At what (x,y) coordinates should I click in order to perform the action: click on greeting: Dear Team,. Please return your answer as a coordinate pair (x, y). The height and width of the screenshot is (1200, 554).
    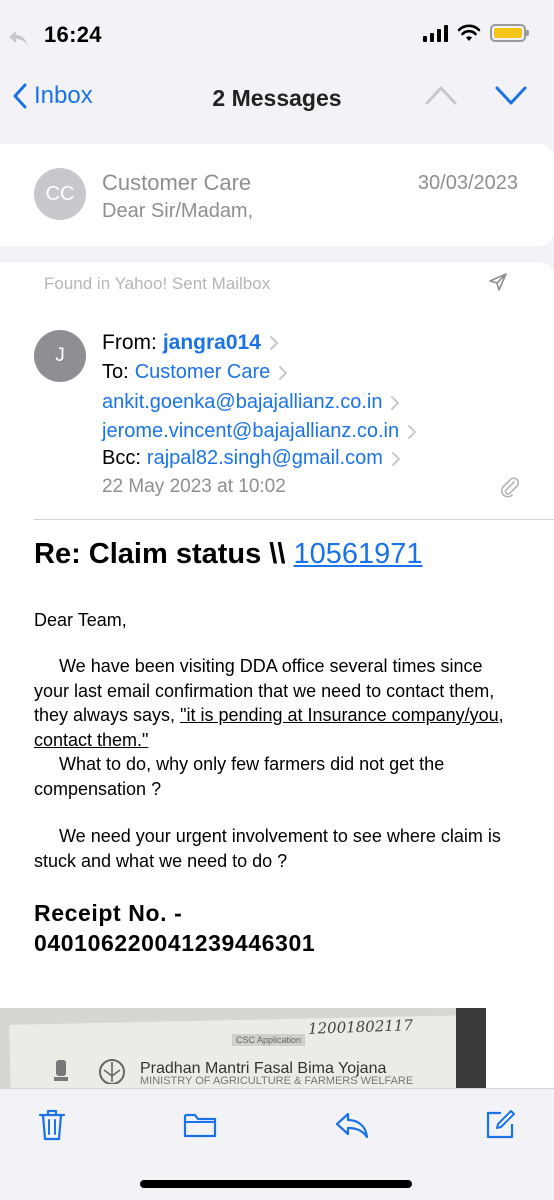
    Looking at the image, I should click on (80, 620).